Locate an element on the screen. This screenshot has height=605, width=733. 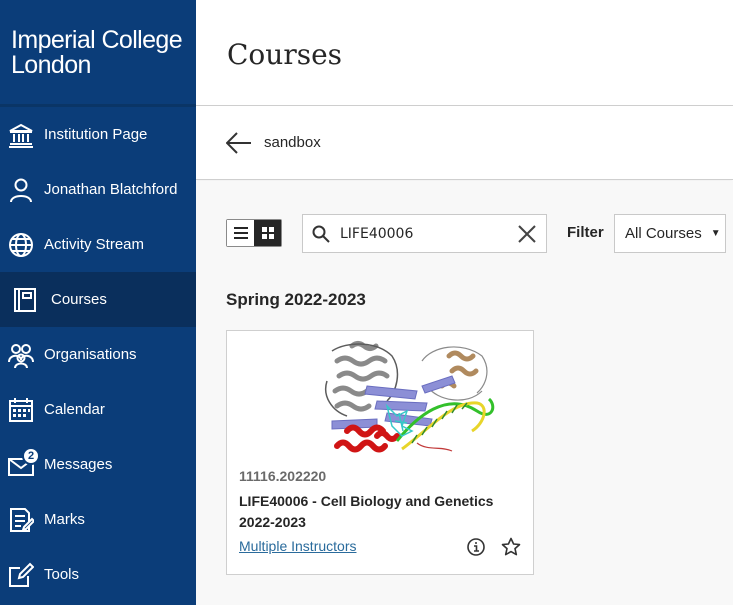
search-input: LIFE40006 is located at coordinates (424, 233).